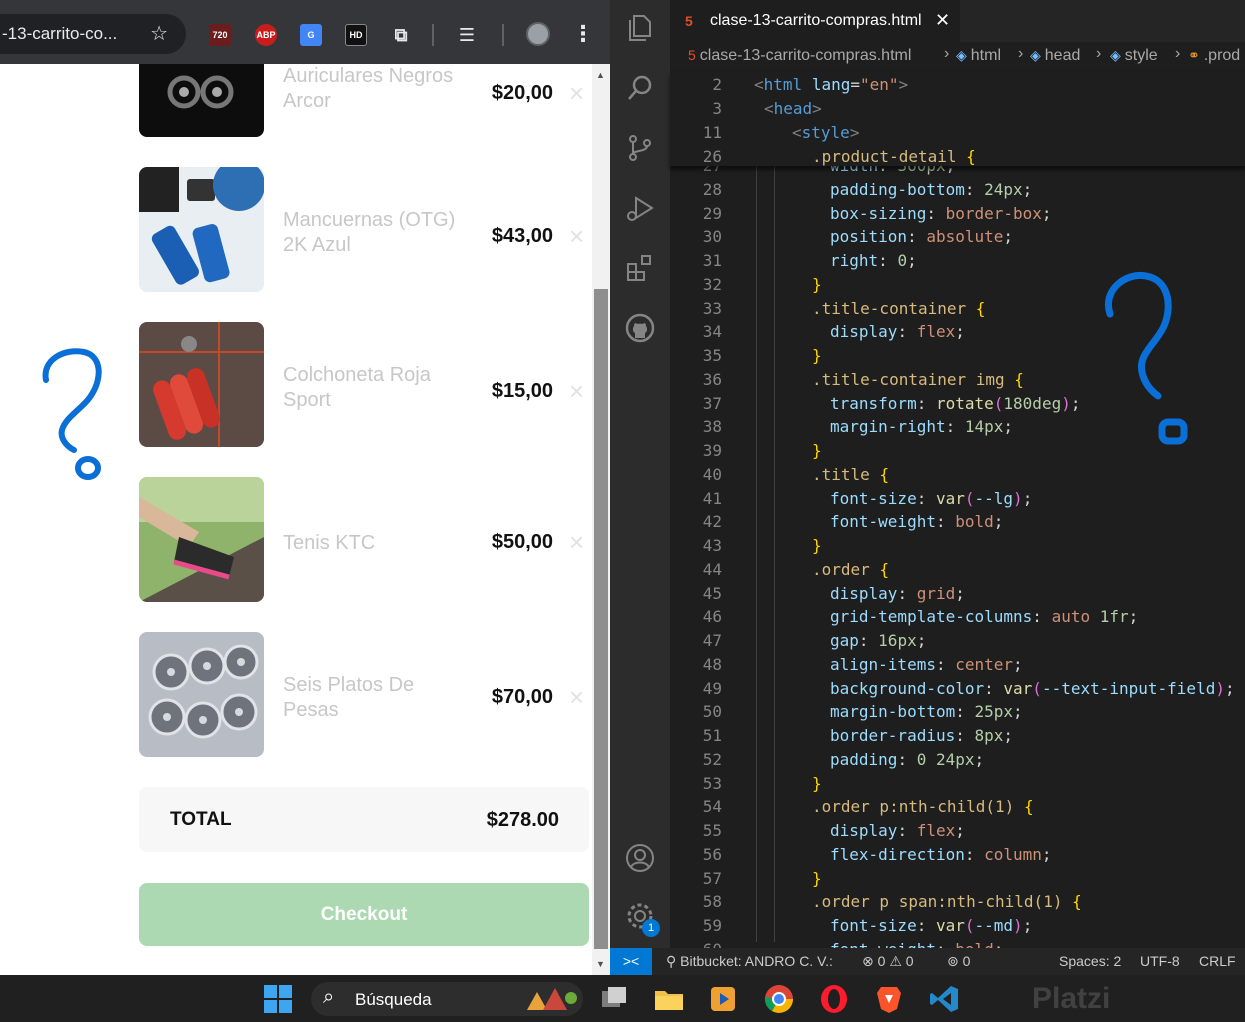 Image resolution: width=1245 pixels, height=1022 pixels. What do you see at coordinates (364, 914) in the screenshot?
I see `checkout-button: Checkout` at bounding box center [364, 914].